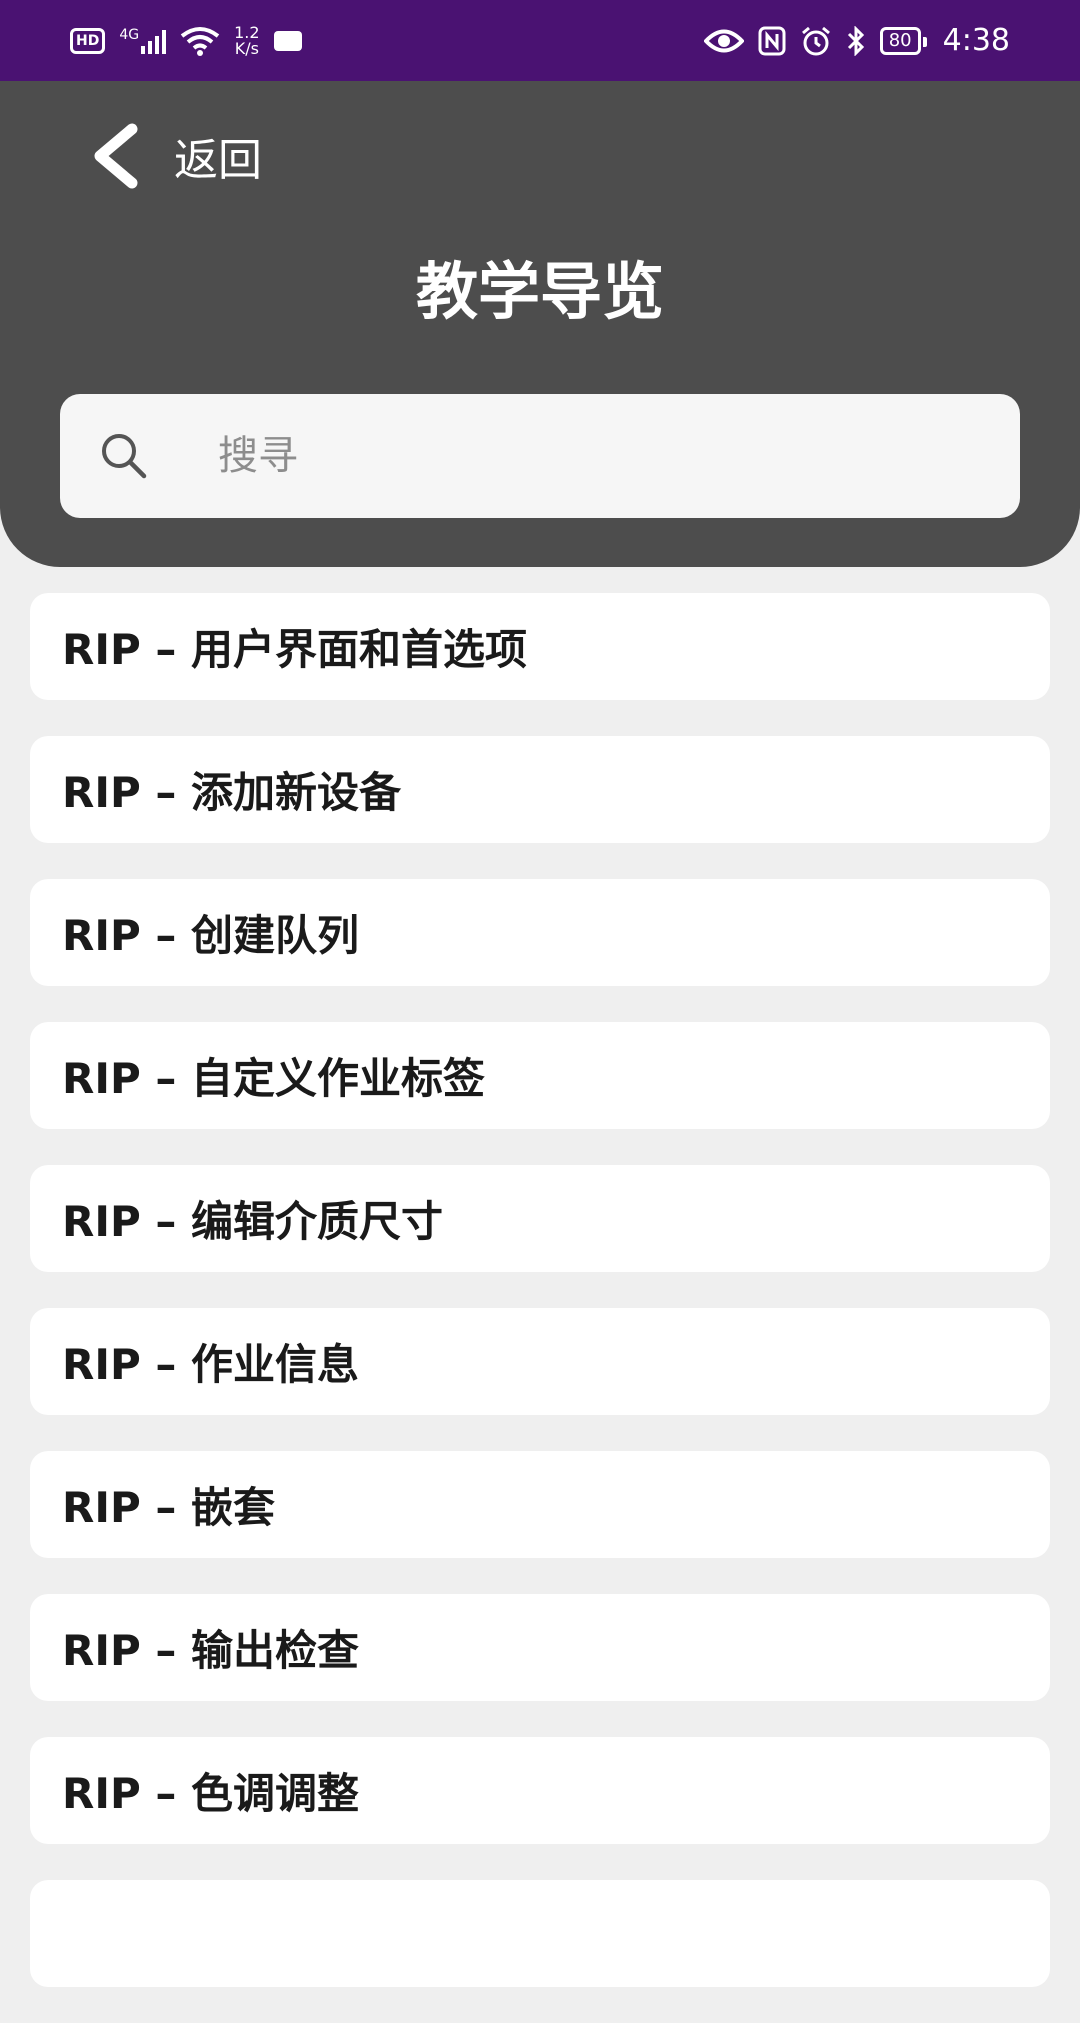  What do you see at coordinates (200, 41) in the screenshot?
I see `wifi-icon` at bounding box center [200, 41].